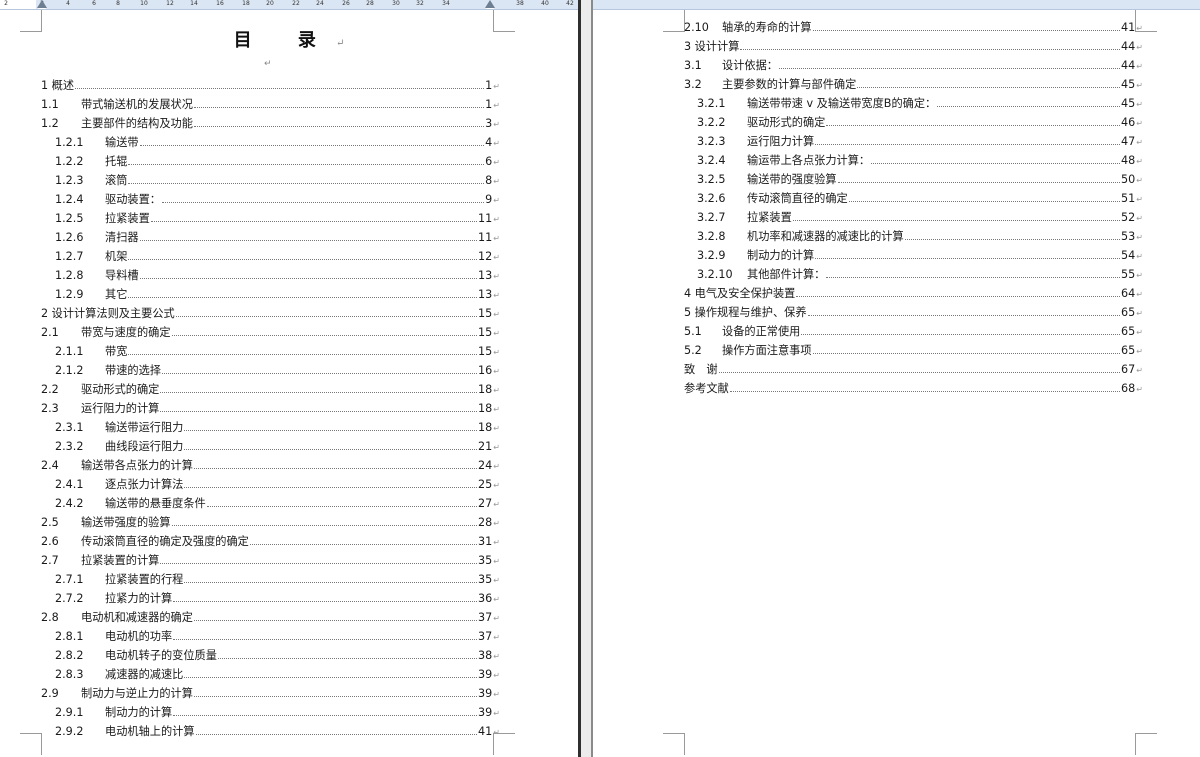 This screenshot has width=1200, height=757. What do you see at coordinates (289, 5) in the screenshot?
I see `horizontal-ruler: 2 2 4 6 8 10 12 14 16 18 20 22 24 26 28 30 32 34 38 40 42` at bounding box center [289, 5].